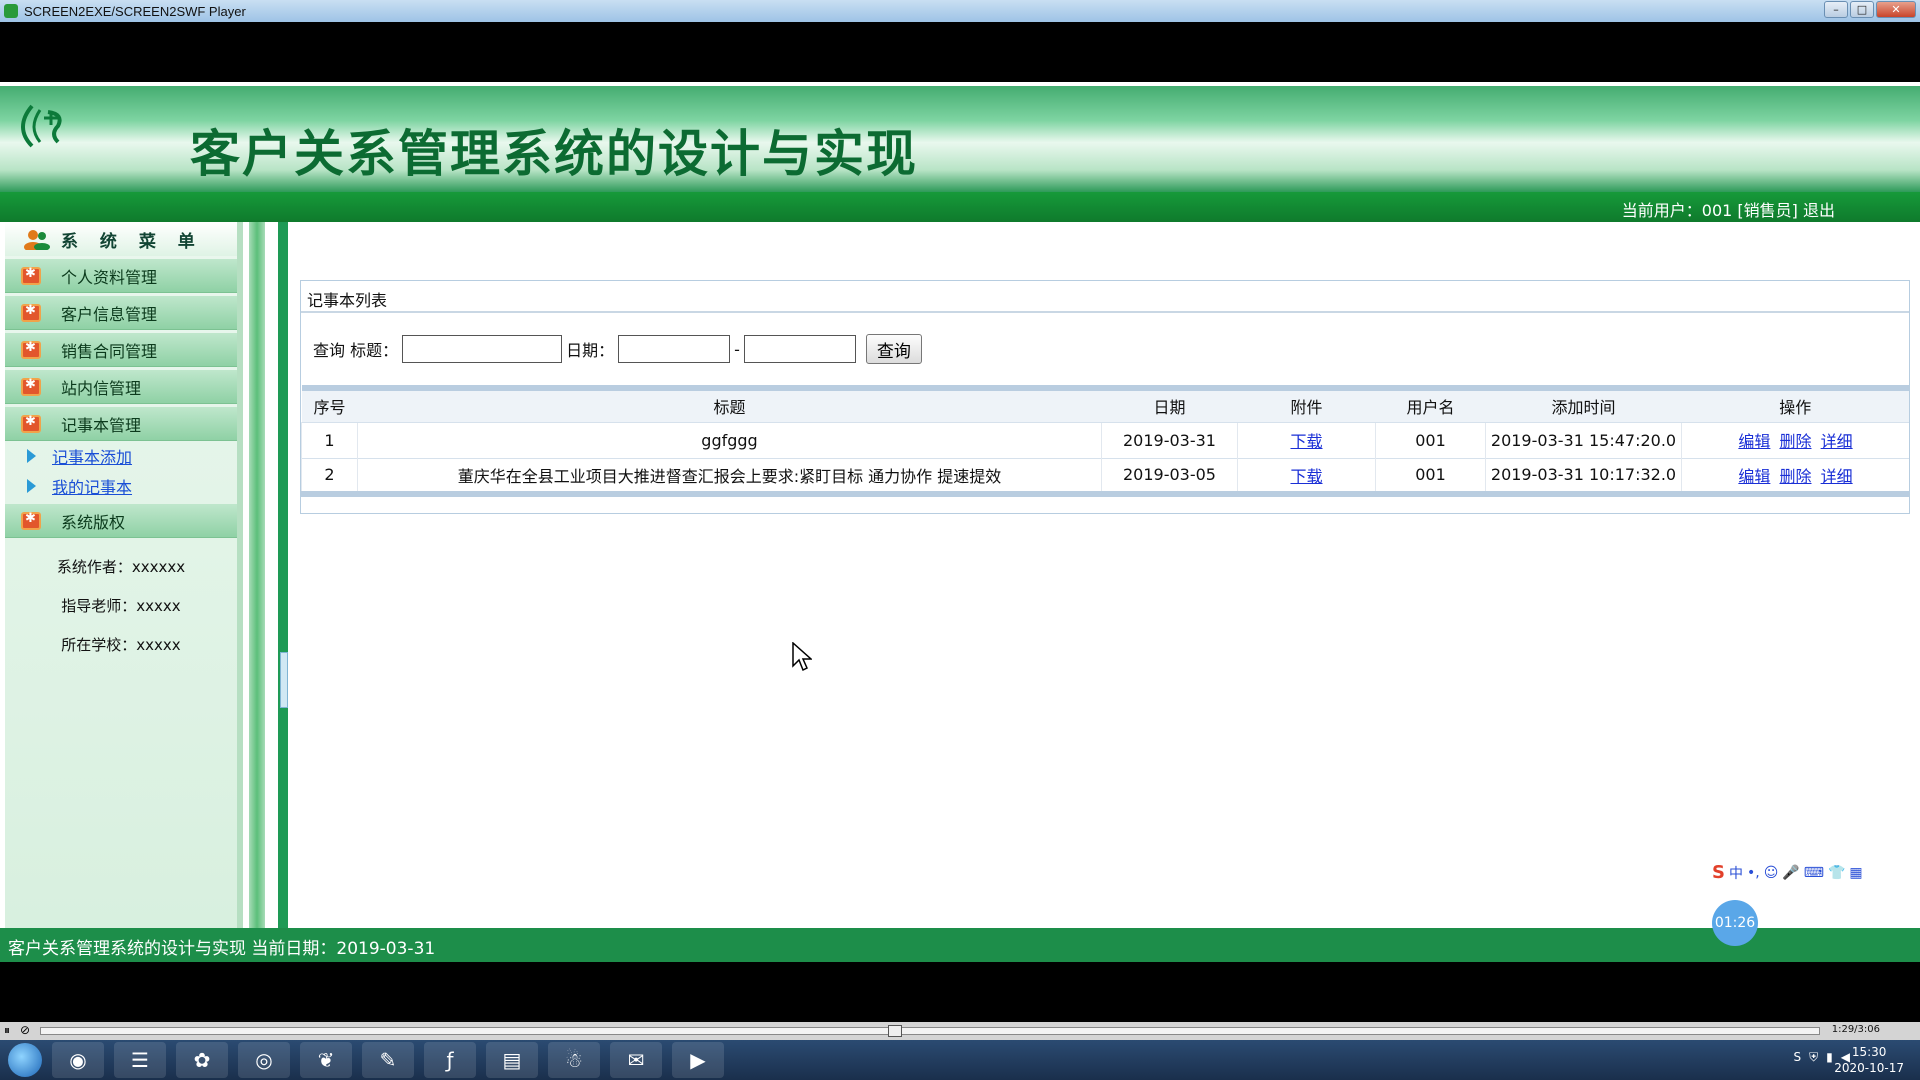 The image size is (1920, 1080). Describe the element at coordinates (799, 349) in the screenshot. I see `date-to-input` at that location.